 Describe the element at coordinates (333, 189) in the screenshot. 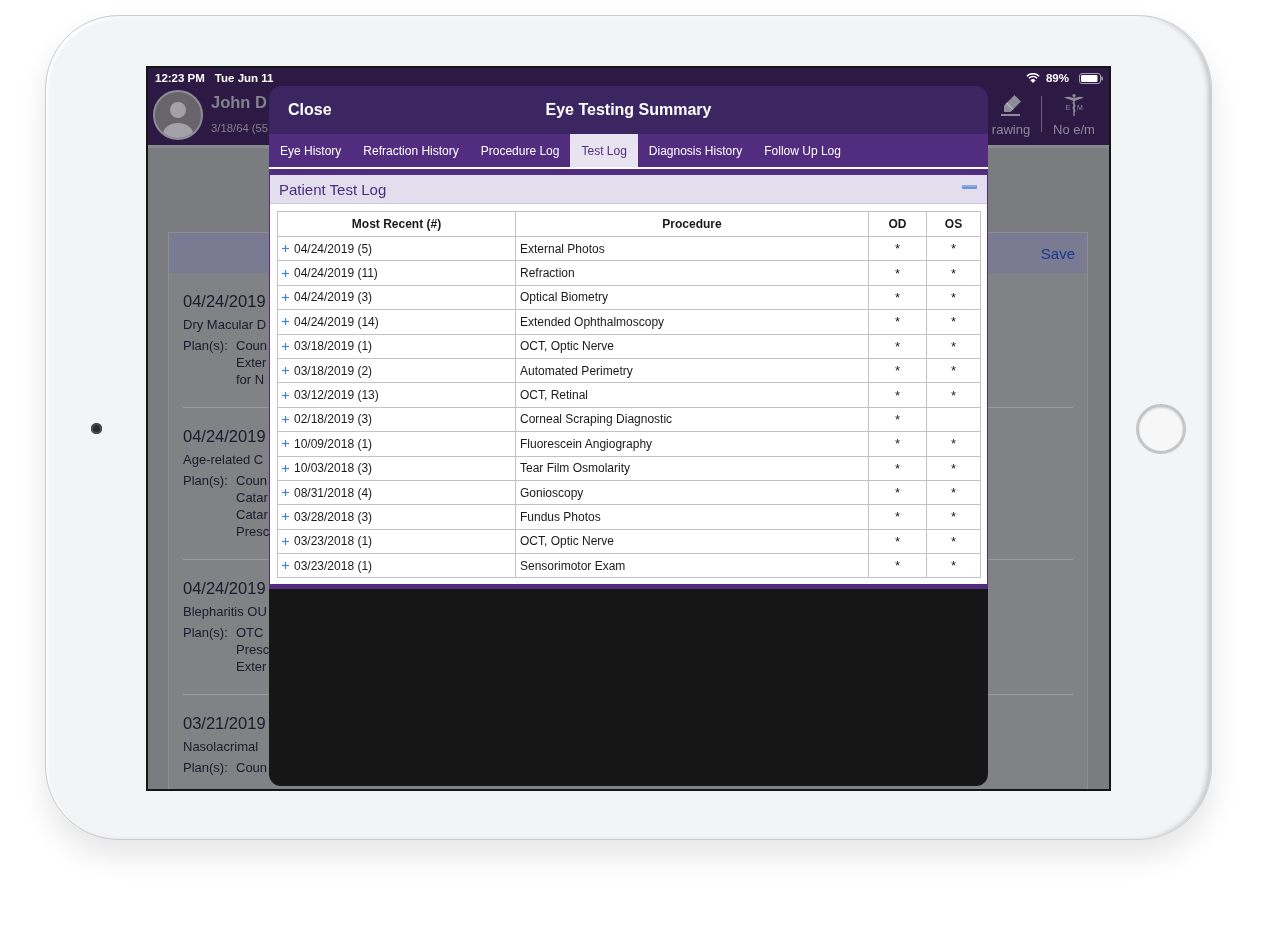

I see `panel-title: Patient Test Log` at that location.